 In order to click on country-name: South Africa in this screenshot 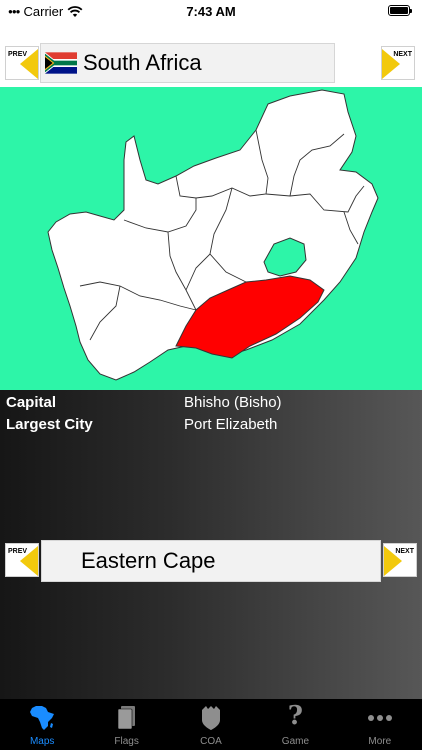, I will do `click(142, 62)`.